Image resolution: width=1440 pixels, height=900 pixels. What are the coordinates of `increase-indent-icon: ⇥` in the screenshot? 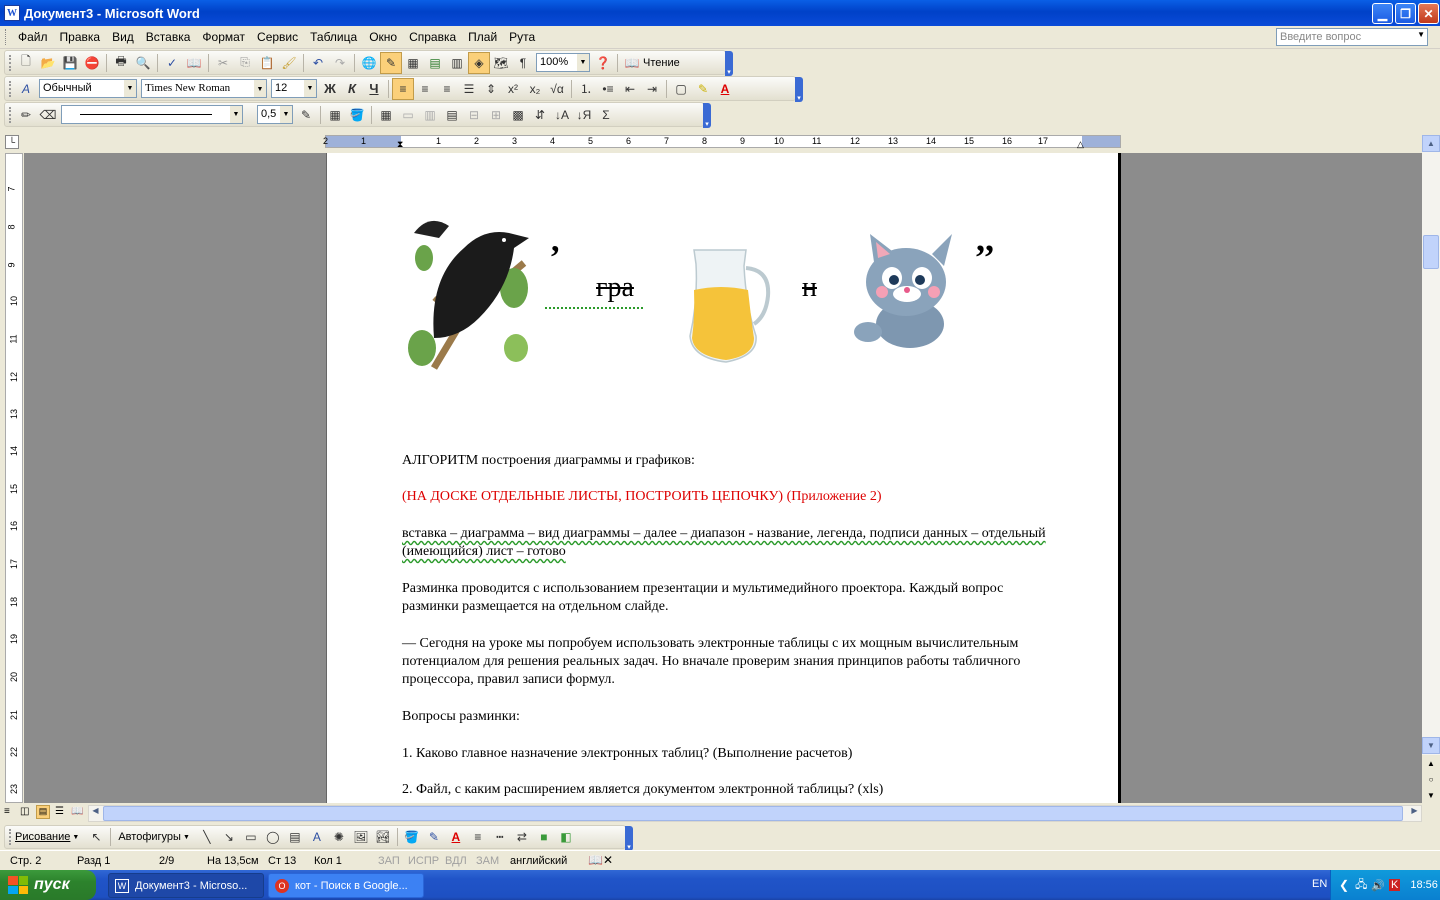 It's located at (652, 89).